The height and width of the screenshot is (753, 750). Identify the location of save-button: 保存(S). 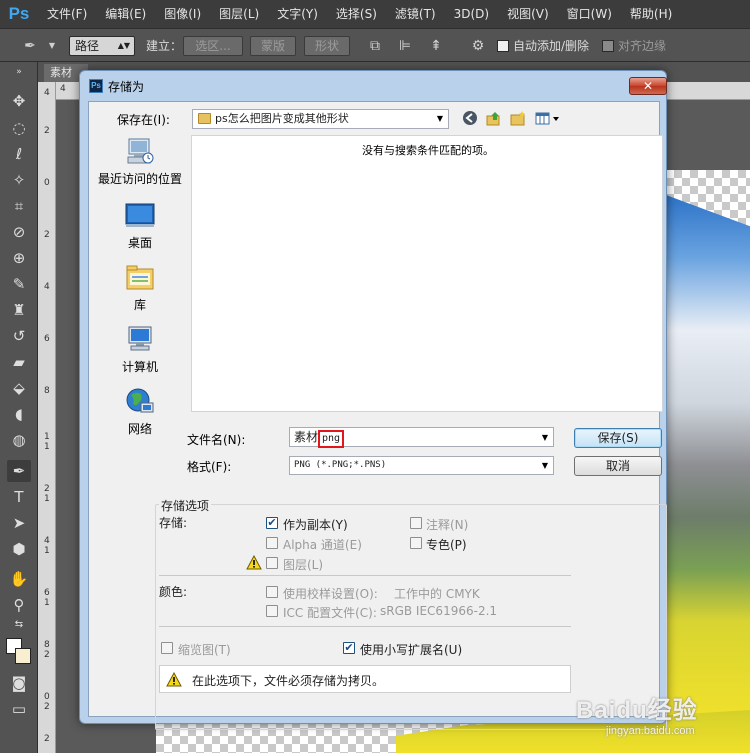
(618, 438).